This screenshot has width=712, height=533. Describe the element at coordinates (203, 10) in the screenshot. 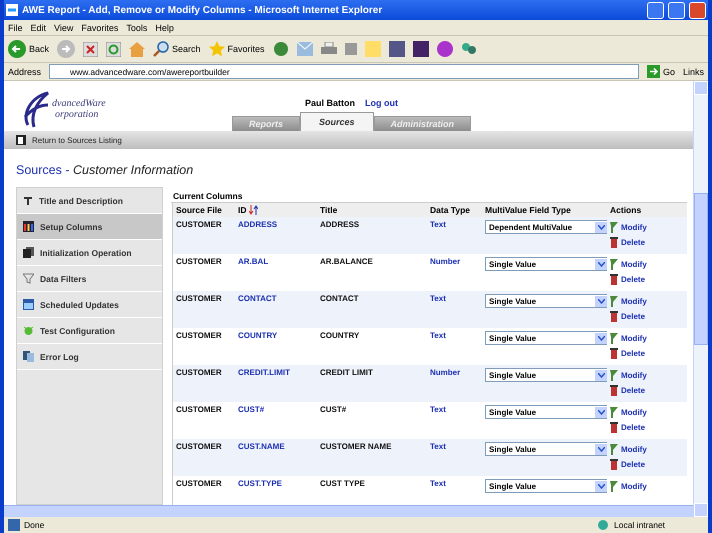

I see `window-title: AWE Report - Add, Remove or Modify Columns - Microsoft Internet Explorer` at that location.